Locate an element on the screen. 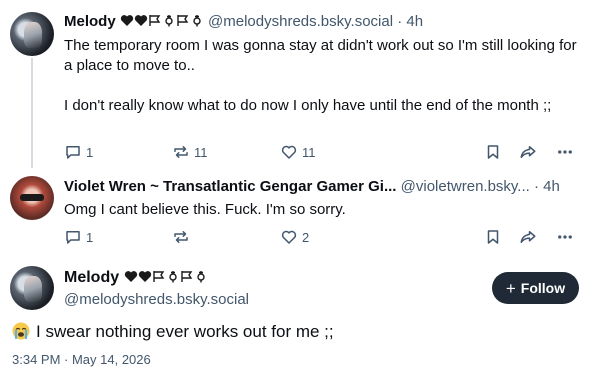 The image size is (596, 381). violet-avatar is located at coordinates (32, 198).